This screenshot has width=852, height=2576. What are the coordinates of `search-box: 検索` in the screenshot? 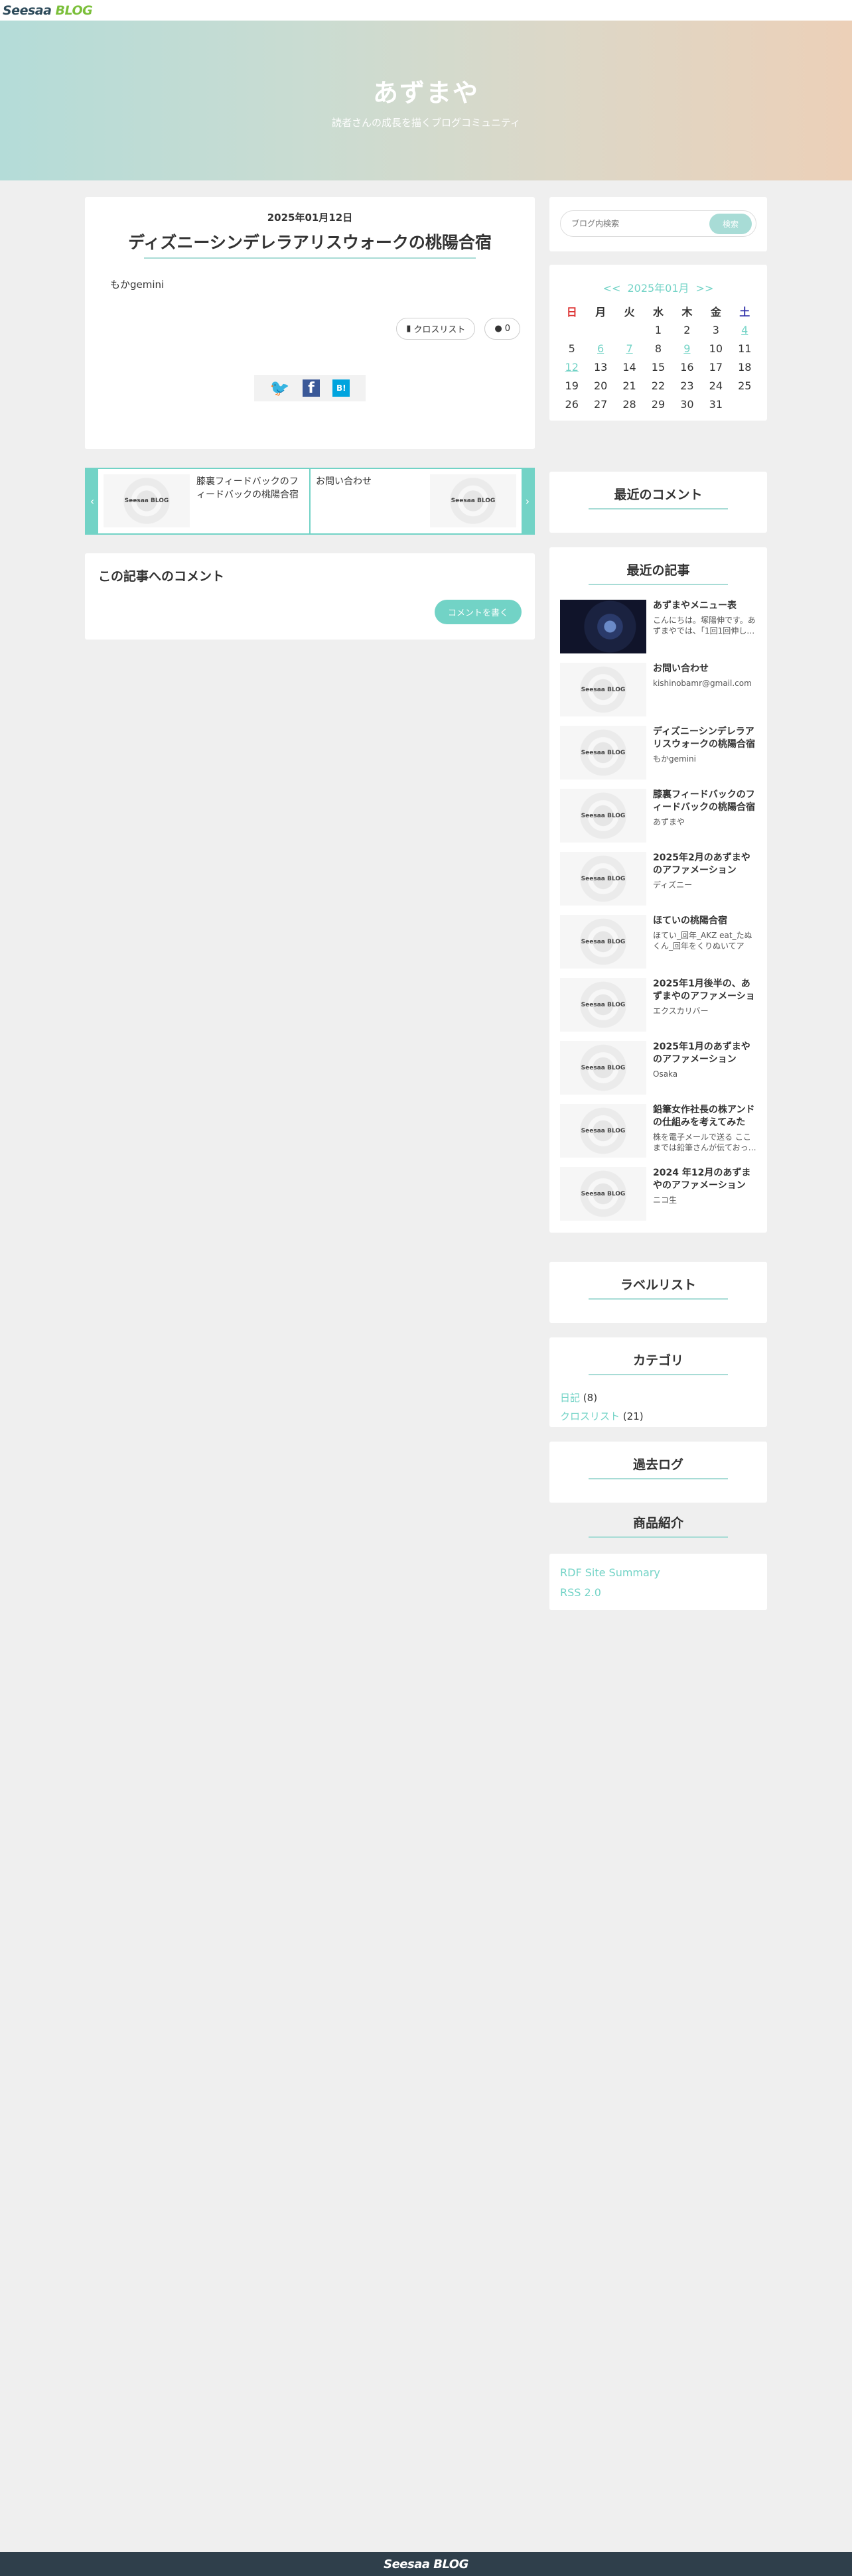 It's located at (658, 223).